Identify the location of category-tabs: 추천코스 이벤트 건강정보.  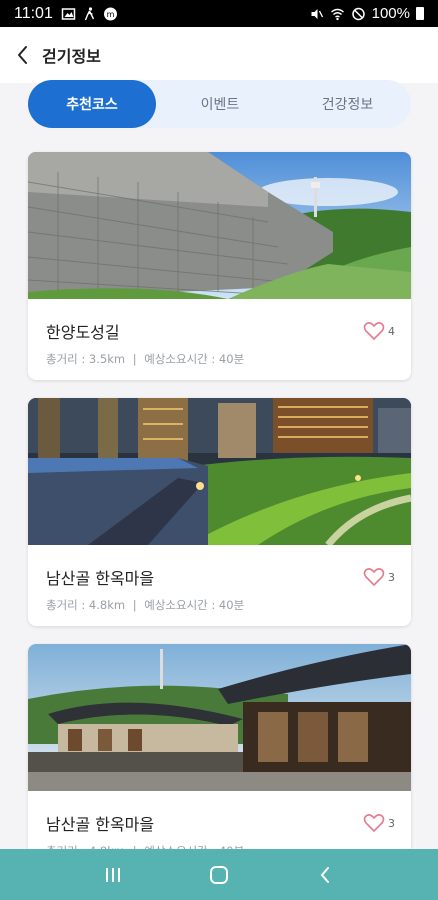
(219, 104).